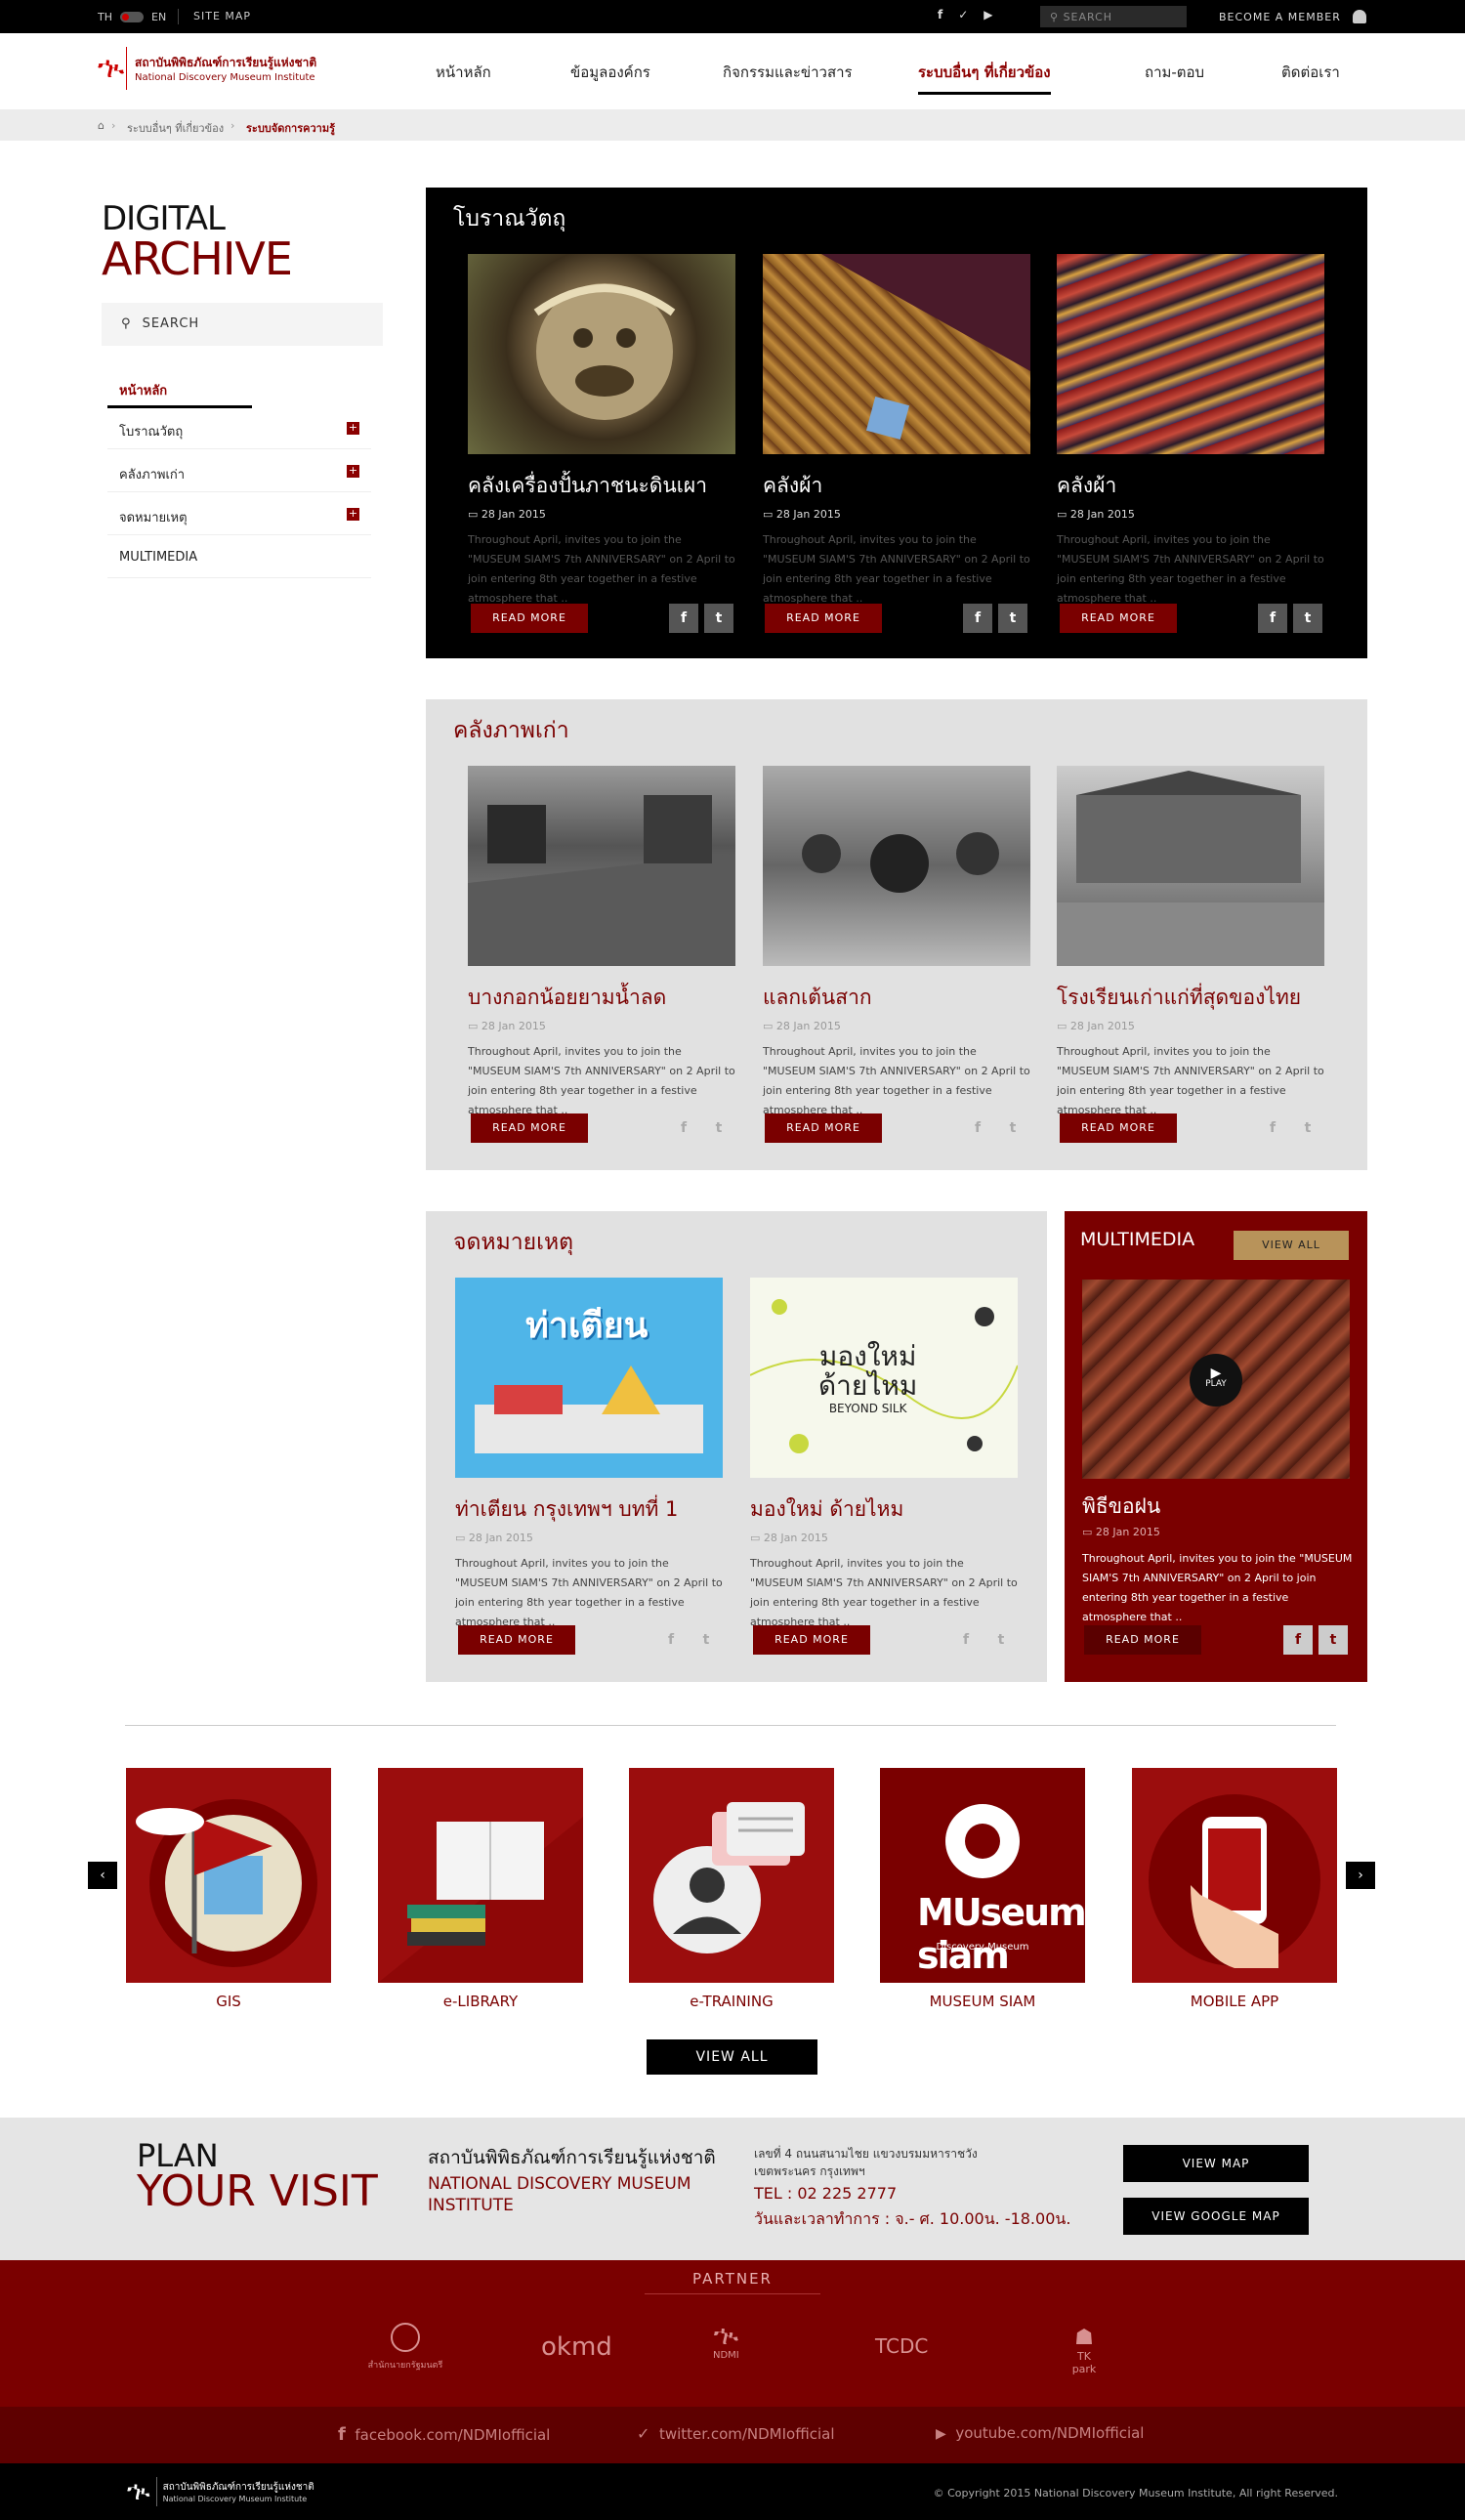  Describe the element at coordinates (601, 486) in the screenshot. I see `card-title: คลังเครื่องปั้นภาชนะดินเผา` at that location.